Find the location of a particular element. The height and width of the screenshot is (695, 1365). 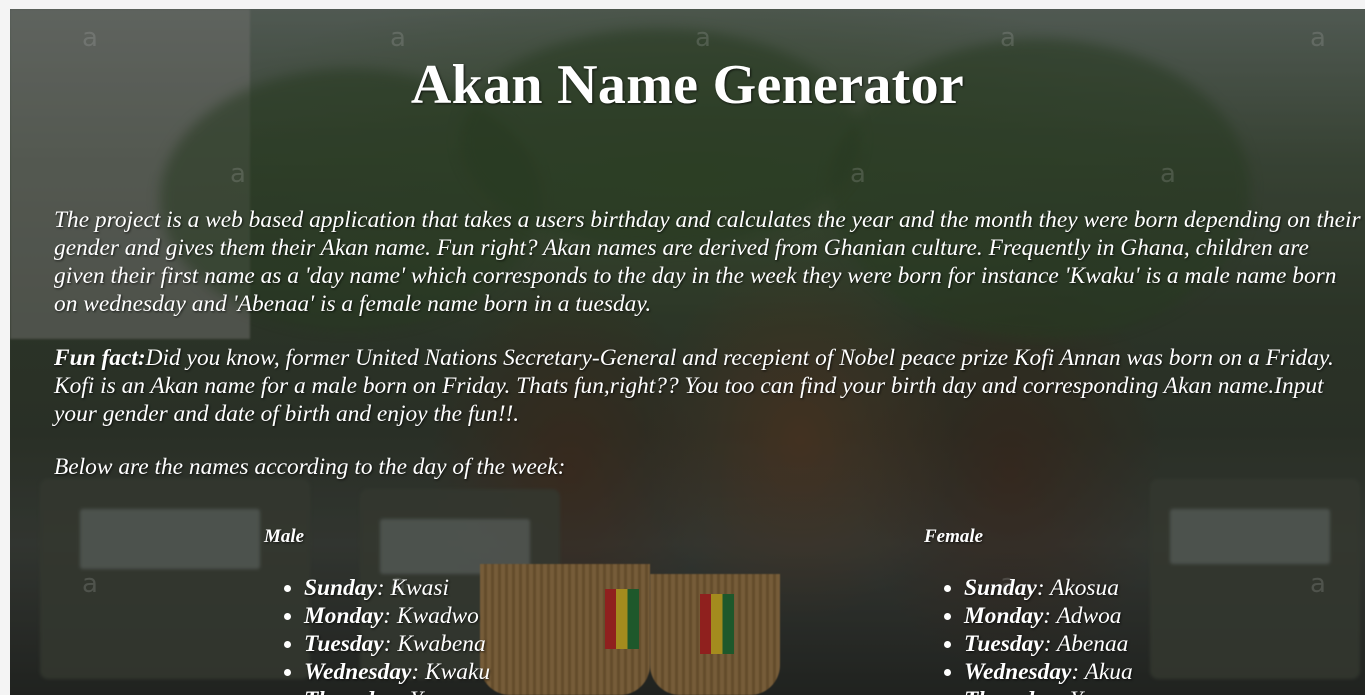

list-item: Thursday: Yaw is located at coordinates (397, 690).